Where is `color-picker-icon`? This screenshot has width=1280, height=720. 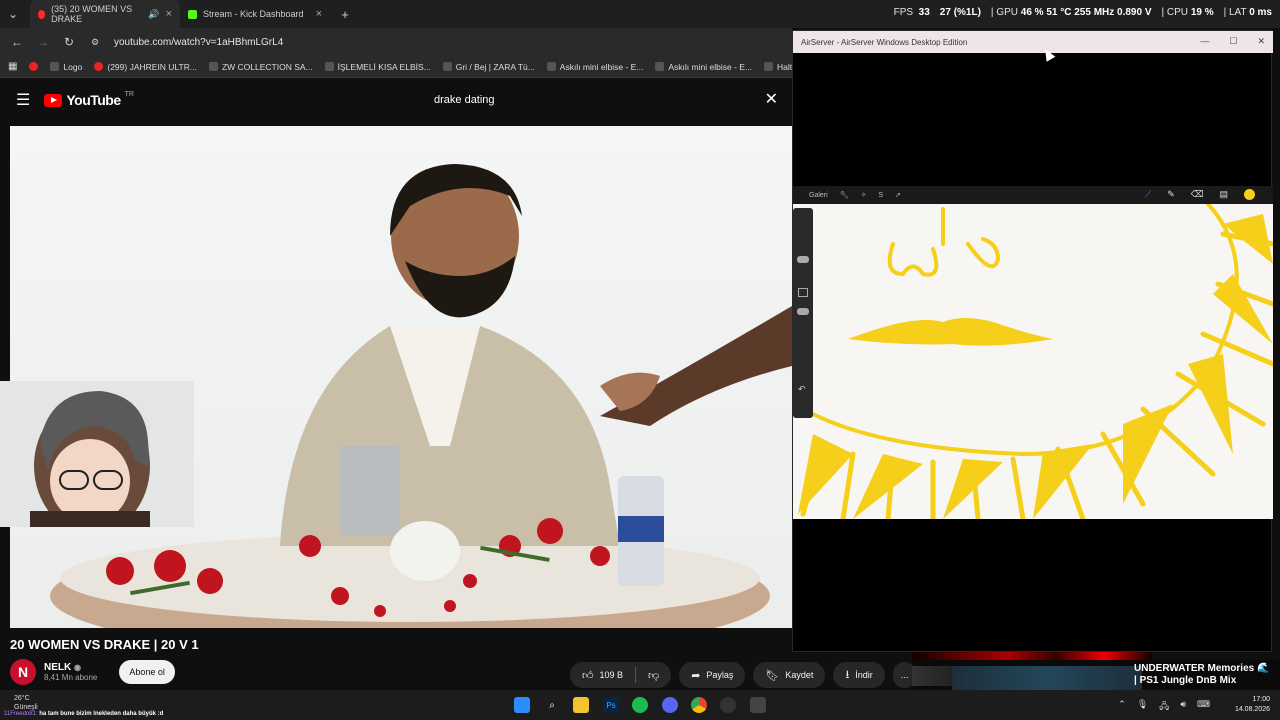
color-picker-icon is located at coordinates (1249, 194).